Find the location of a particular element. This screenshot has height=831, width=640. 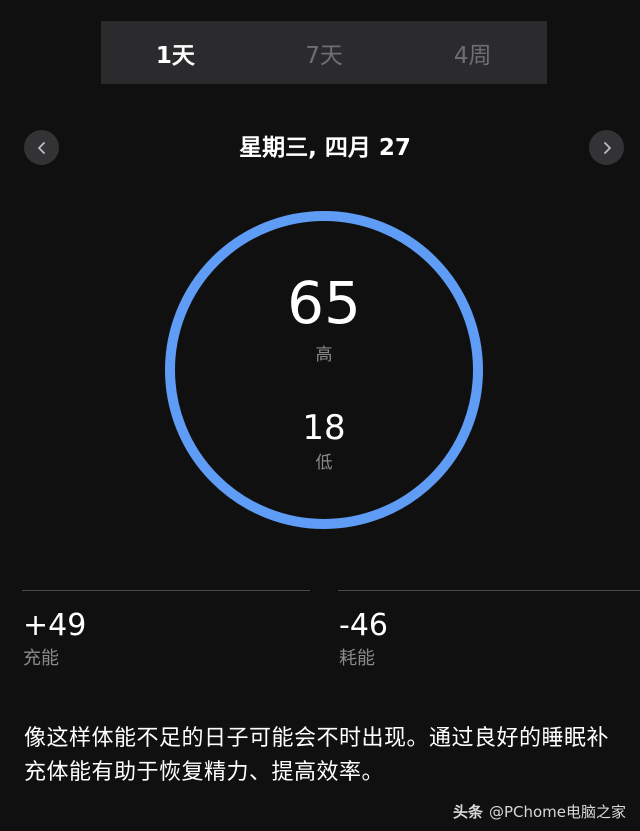

tab-4-weeks: 4周 is located at coordinates (472, 52).